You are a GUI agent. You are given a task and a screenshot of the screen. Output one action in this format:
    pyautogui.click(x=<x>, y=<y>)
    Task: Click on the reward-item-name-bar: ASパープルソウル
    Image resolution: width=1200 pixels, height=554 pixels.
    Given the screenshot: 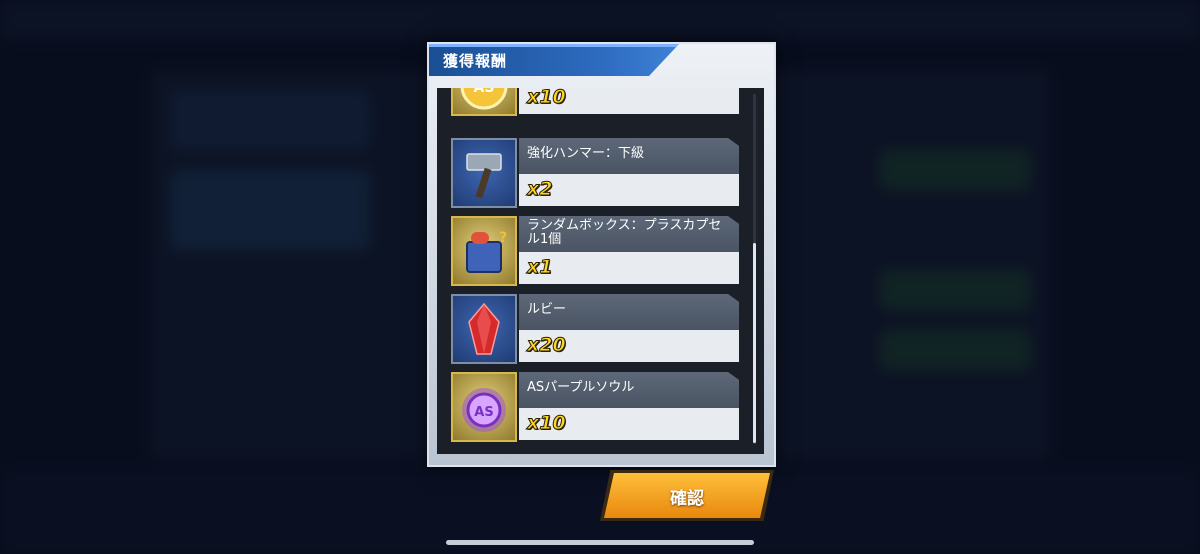 What is the action you would take?
    pyautogui.click(x=629, y=390)
    